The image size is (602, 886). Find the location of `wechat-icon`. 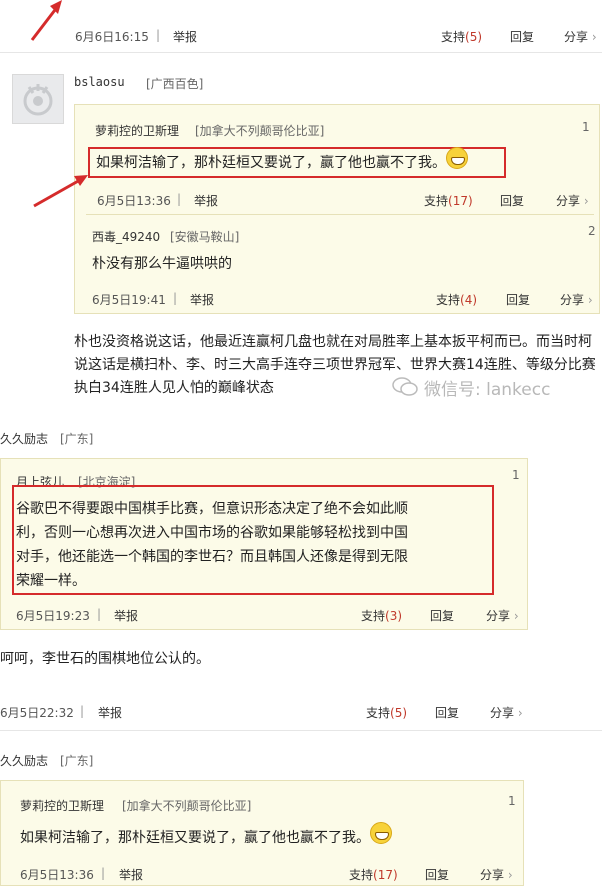

wechat-icon is located at coordinates (405, 386).